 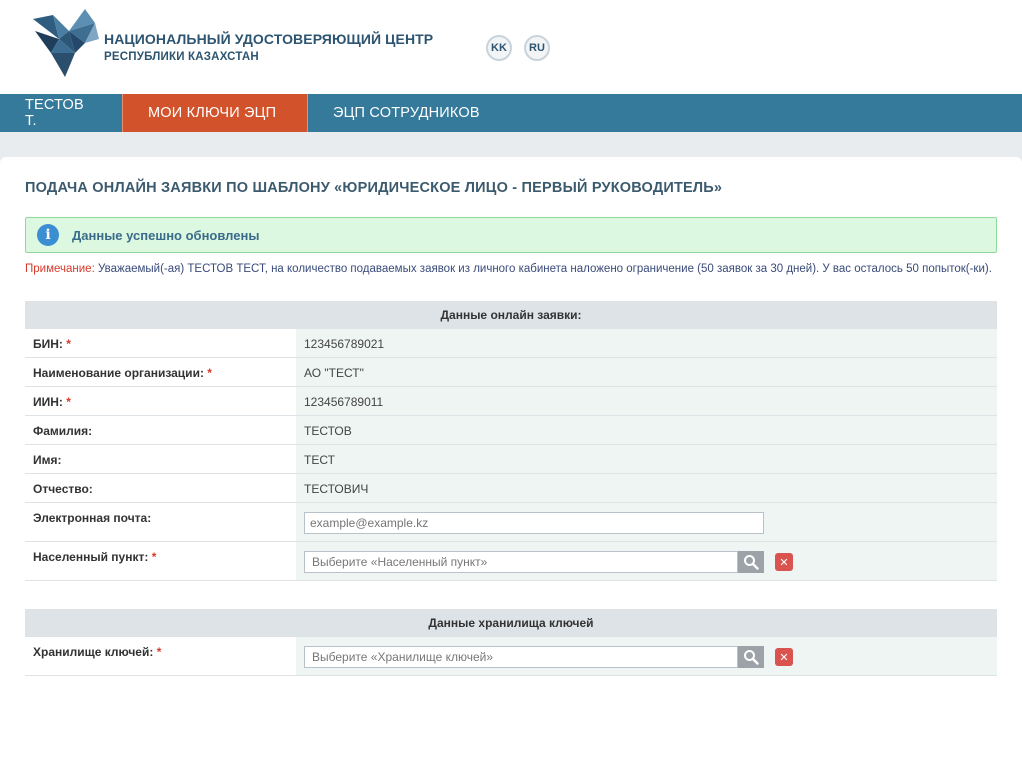 What do you see at coordinates (63, 431) in the screenshot?
I see `surname-label: Фамилия:` at bounding box center [63, 431].